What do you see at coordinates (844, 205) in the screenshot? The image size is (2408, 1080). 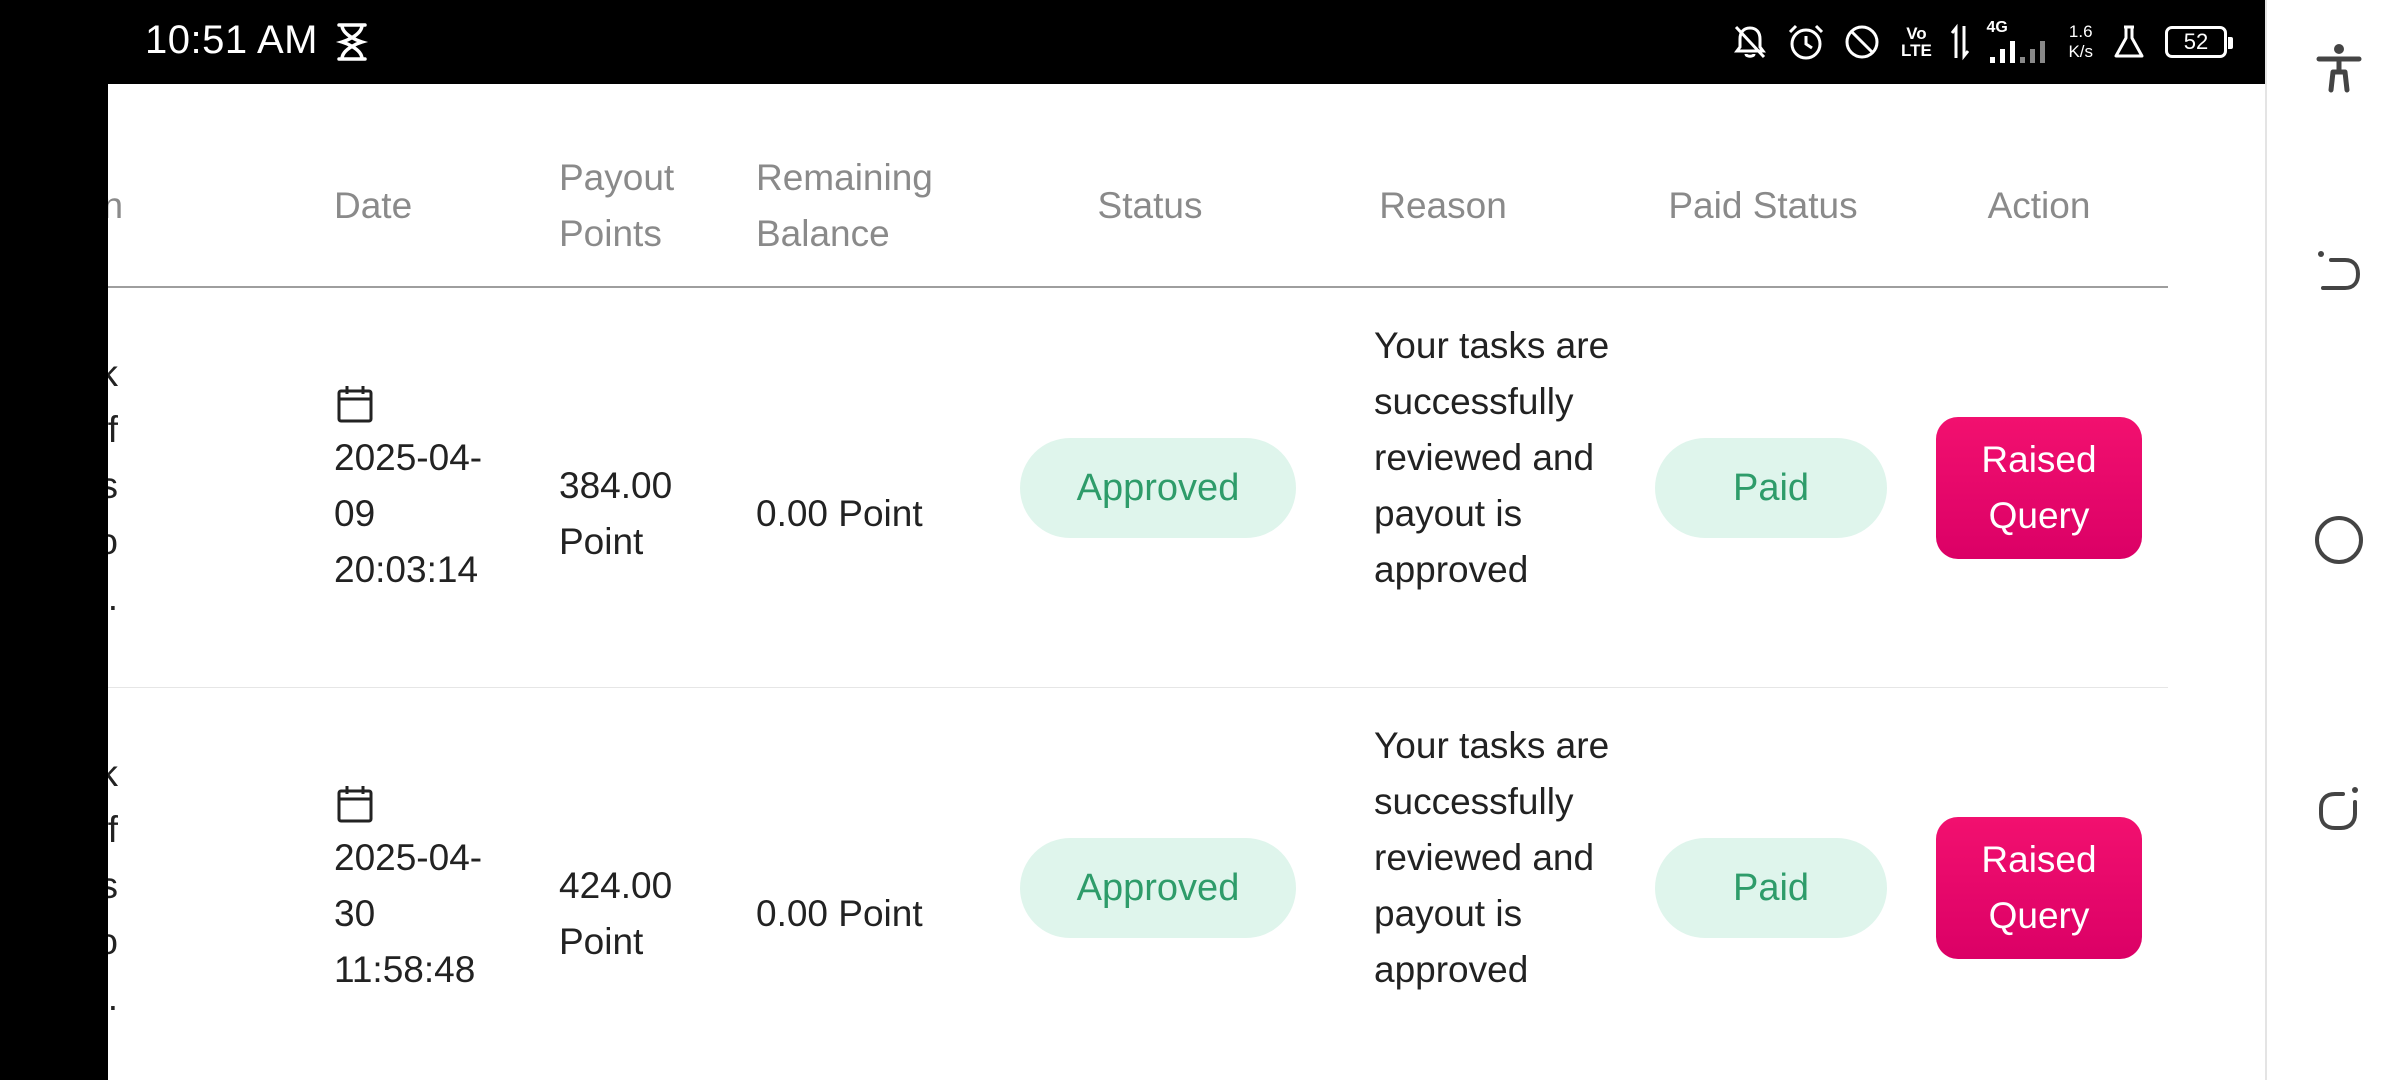 I see `header-remaining-balance: Remaining Balance` at bounding box center [844, 205].